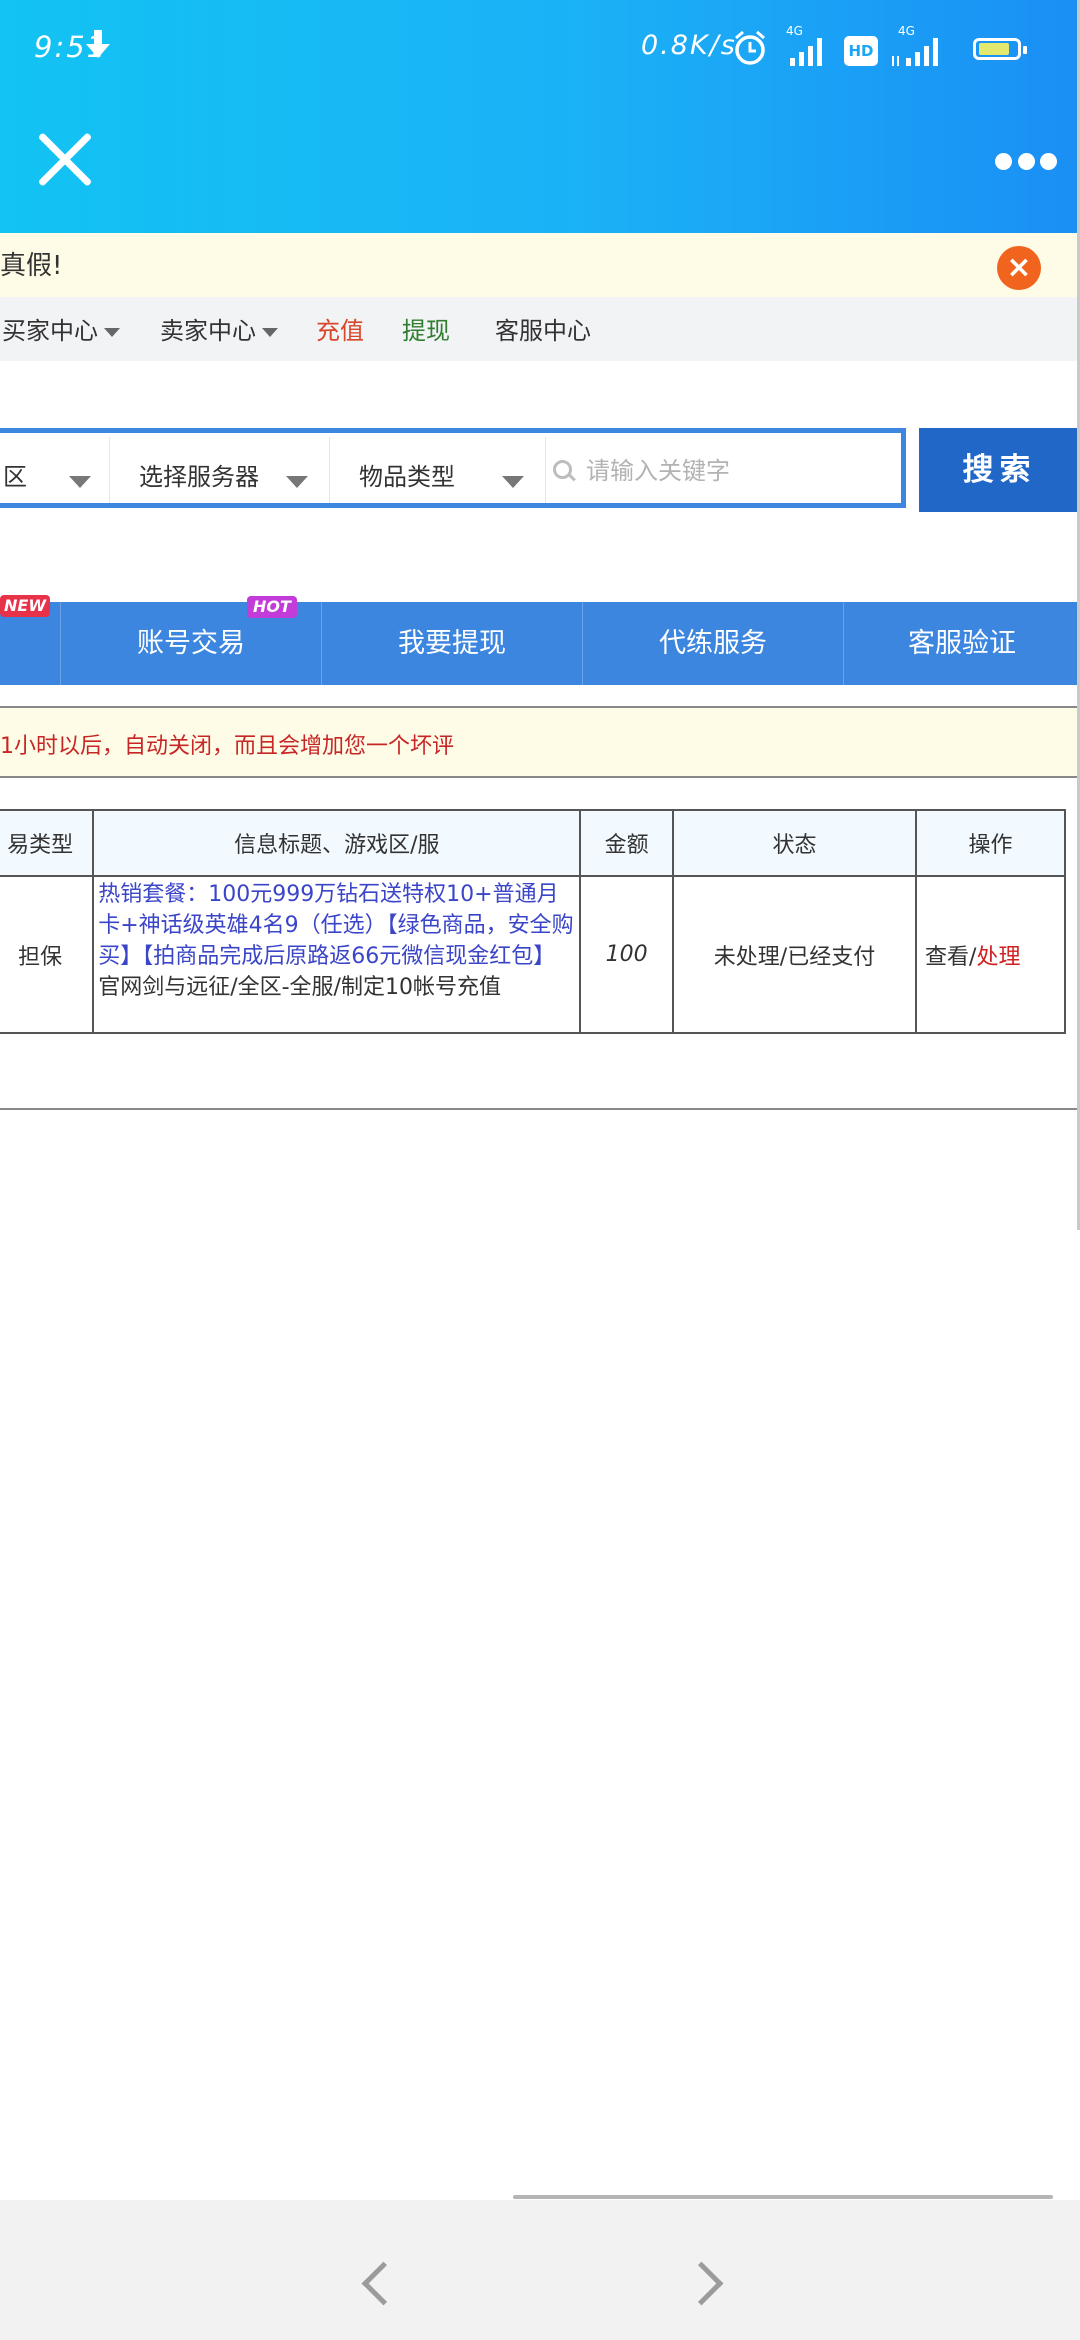 This screenshot has height=2340, width=1080. I want to click on notice-close-icon: ×, so click(1019, 268).